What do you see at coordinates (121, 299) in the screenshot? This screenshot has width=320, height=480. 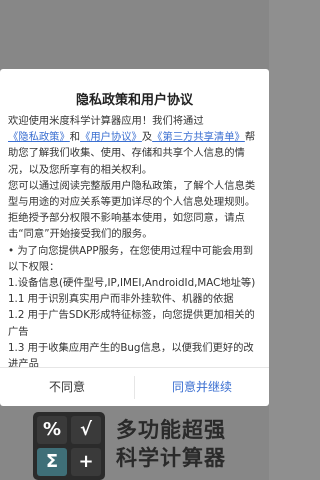 I see `permission-item-1-1: 1.1 用于识别真实用户而非外挂软件、机器的依据` at bounding box center [121, 299].